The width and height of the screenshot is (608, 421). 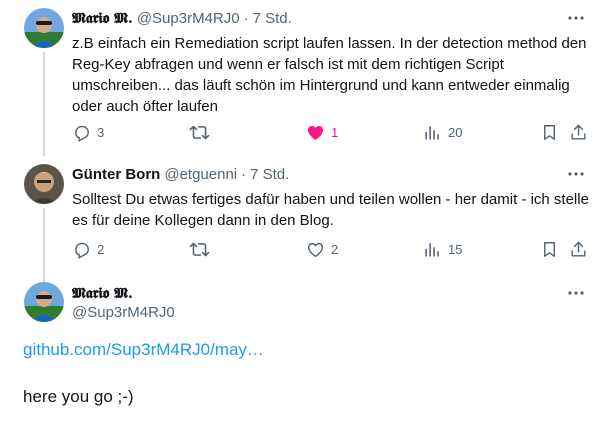 I want to click on reply-button: 2, so click(x=88, y=249).